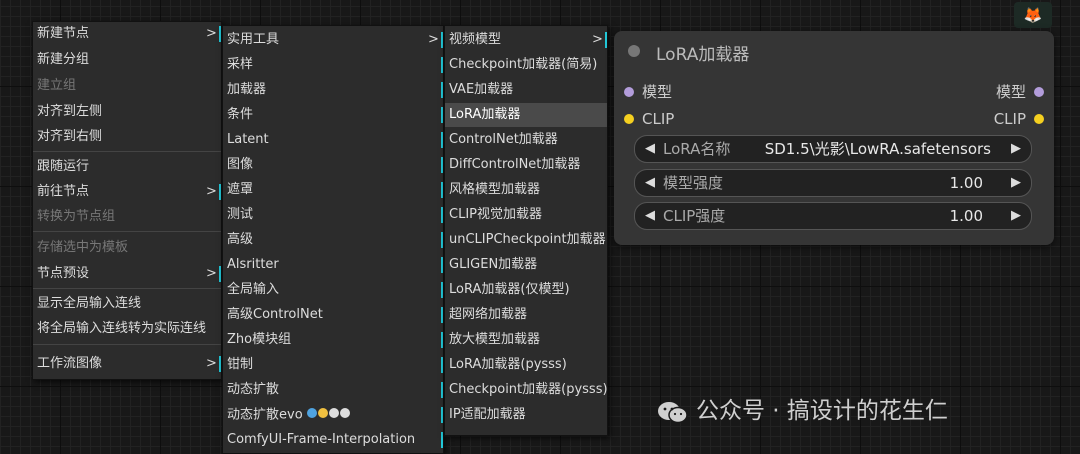 Image resolution: width=1080 pixels, height=454 pixels. Describe the element at coordinates (127, 364) in the screenshot. I see `menu-item-workflow-image: 工作流图像 >` at that location.